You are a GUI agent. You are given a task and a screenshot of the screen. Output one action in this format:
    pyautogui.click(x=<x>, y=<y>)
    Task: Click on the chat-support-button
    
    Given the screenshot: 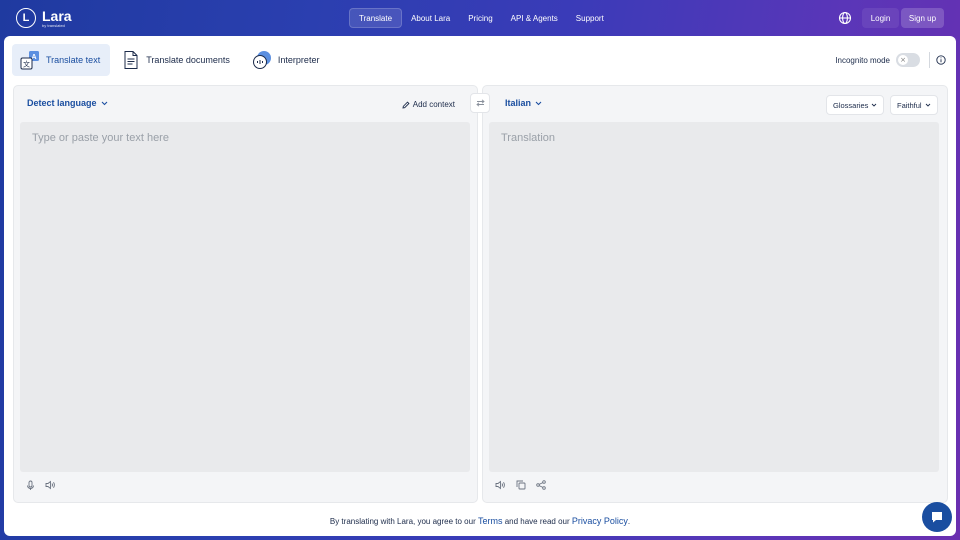 What is the action you would take?
    pyautogui.click(x=937, y=517)
    